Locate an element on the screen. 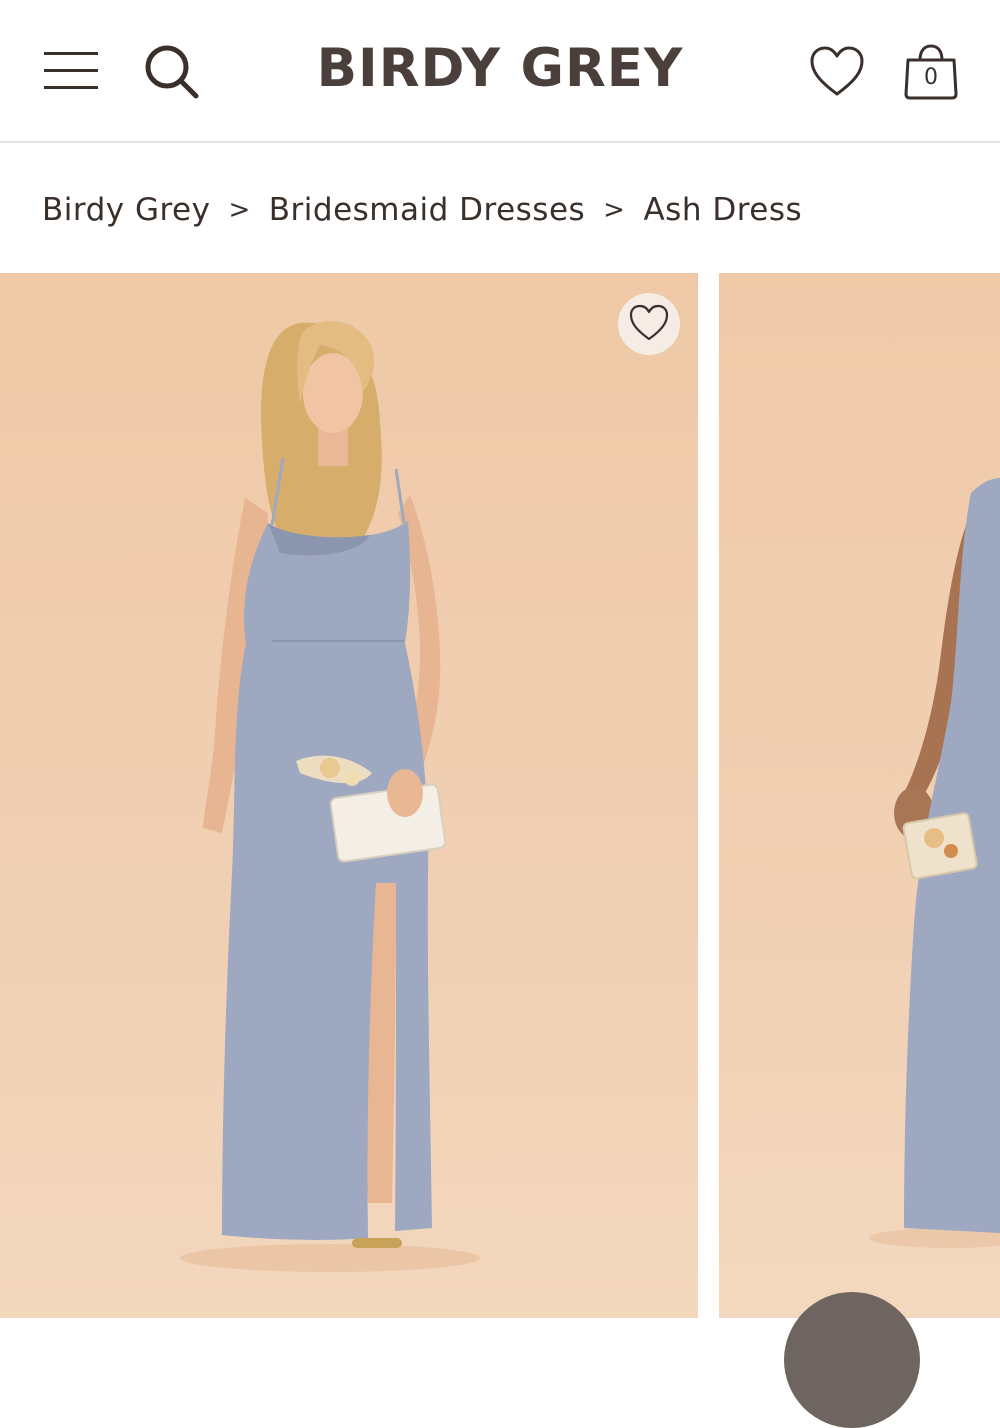 This screenshot has height=1428, width=1000. shopping-bag-icon: 0 is located at coordinates (931, 71).